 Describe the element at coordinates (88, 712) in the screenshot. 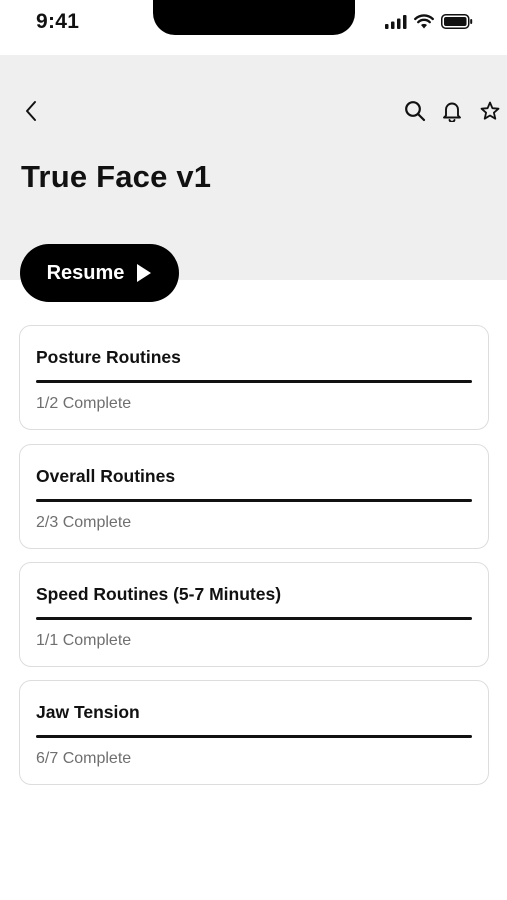

I see `routine-title: Jaw Tension` at that location.